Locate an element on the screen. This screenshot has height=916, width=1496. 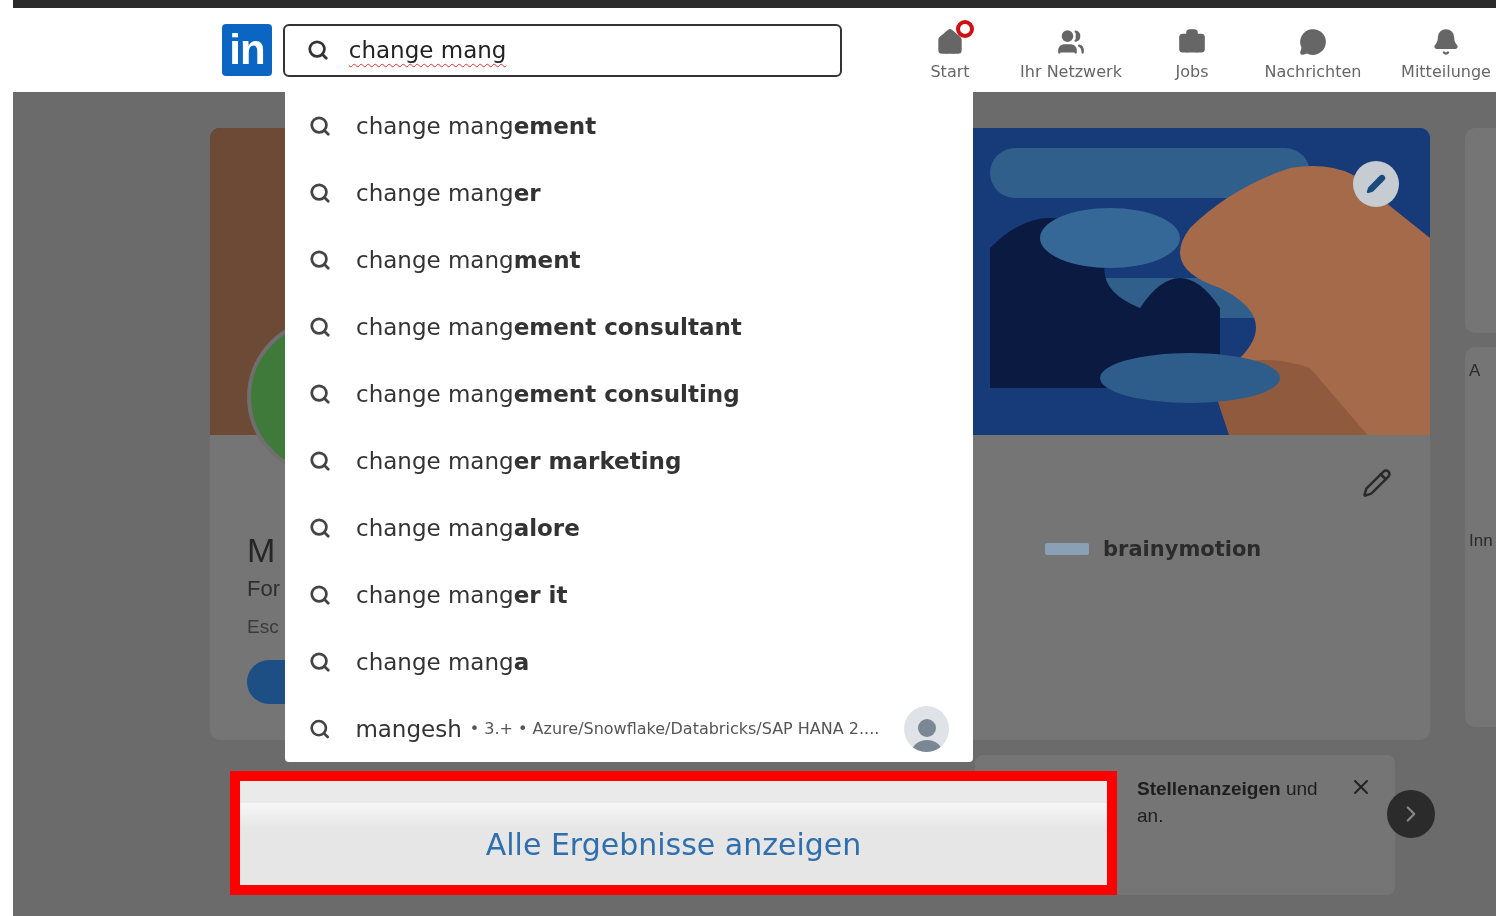
suggestion-item: change mangalore is located at coordinates (629, 527).